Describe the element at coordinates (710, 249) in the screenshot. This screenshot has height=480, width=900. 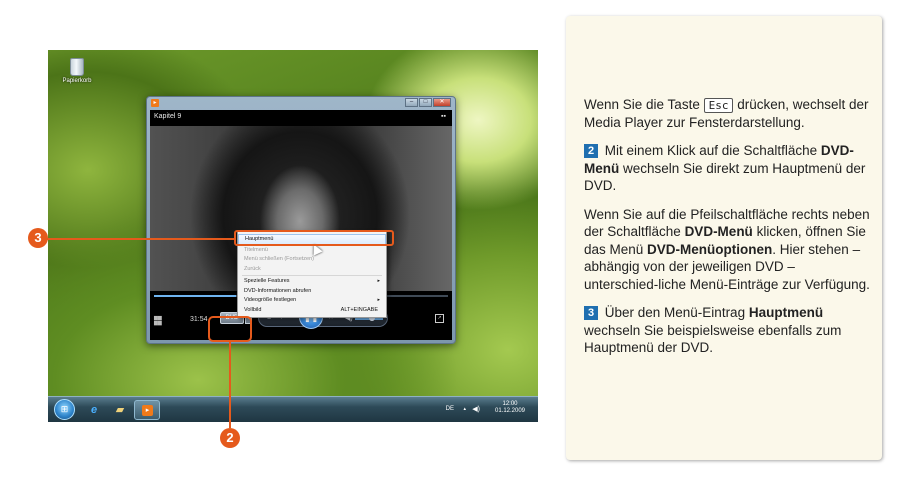
I see `bold-term: DVD-Menüoptionen` at that location.